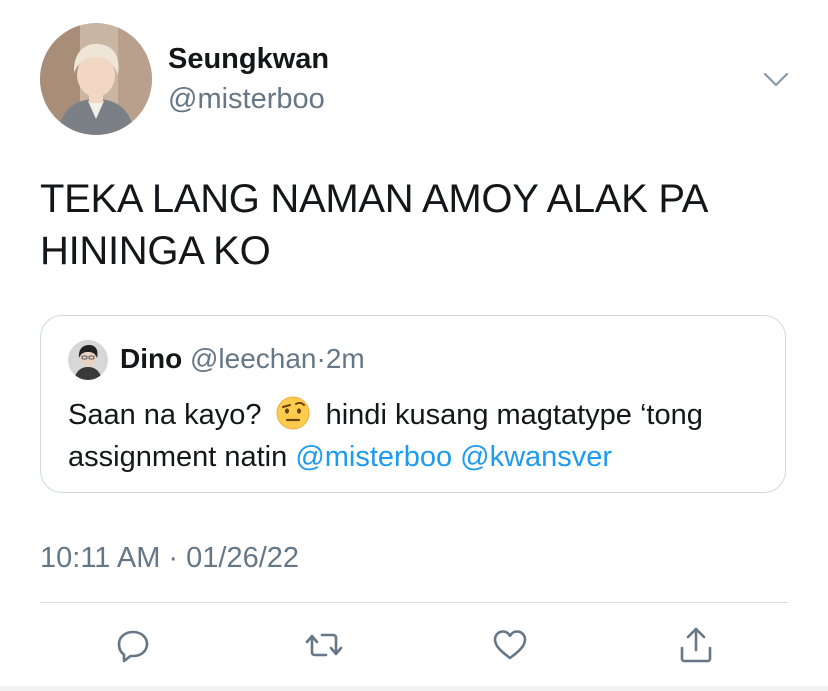  Describe the element at coordinates (253, 358) in the screenshot. I see `quoted-author-handle: @leechan` at that location.